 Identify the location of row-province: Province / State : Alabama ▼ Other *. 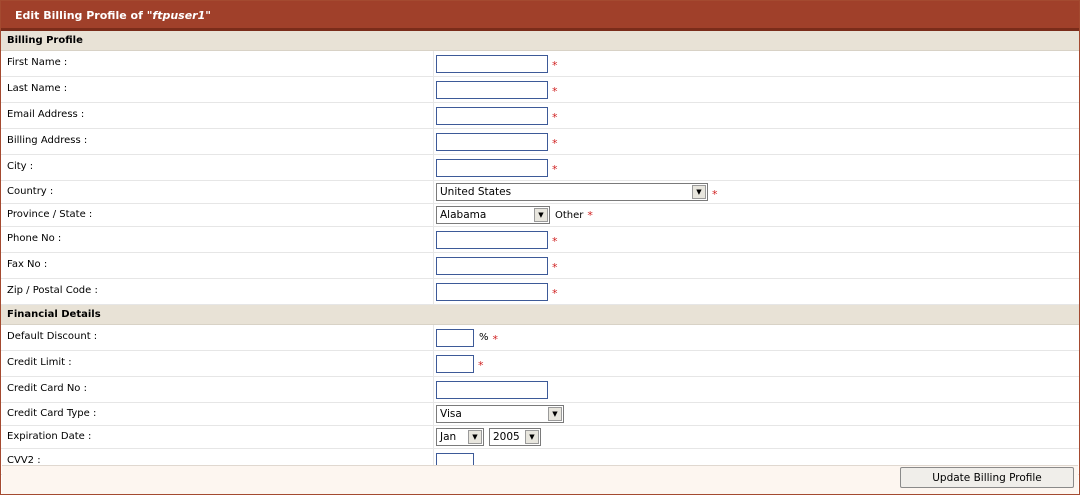
(540, 215).